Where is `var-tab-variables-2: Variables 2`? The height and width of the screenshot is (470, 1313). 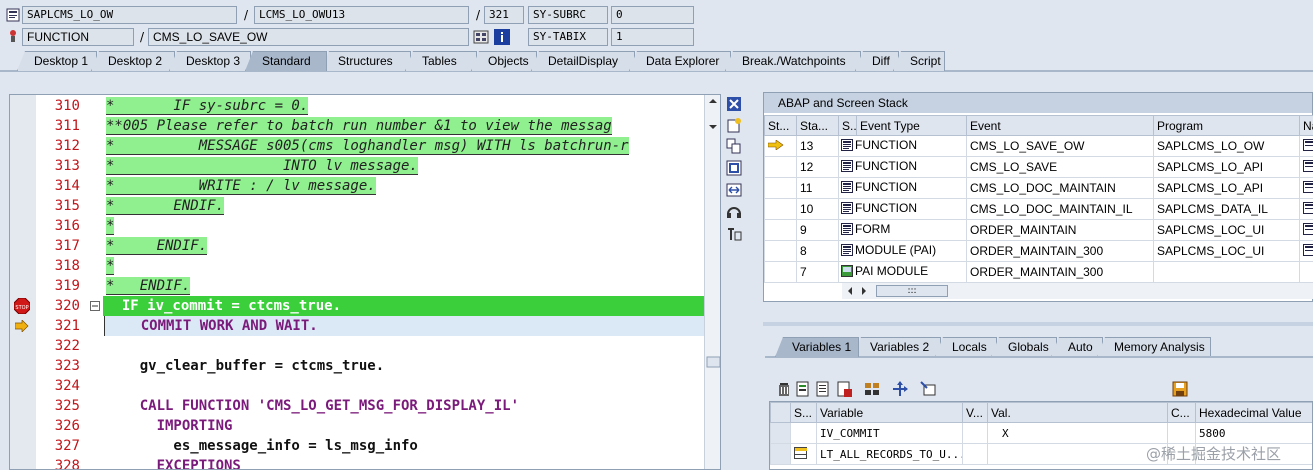 var-tab-variables-2: Variables 2 is located at coordinates (897, 347).